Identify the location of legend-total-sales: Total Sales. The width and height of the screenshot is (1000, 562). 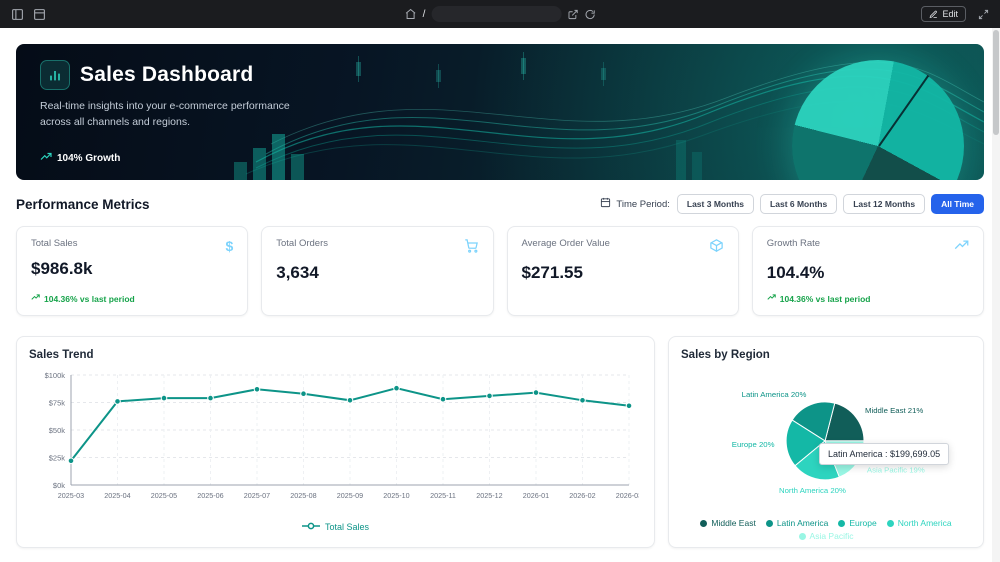
(335, 527).